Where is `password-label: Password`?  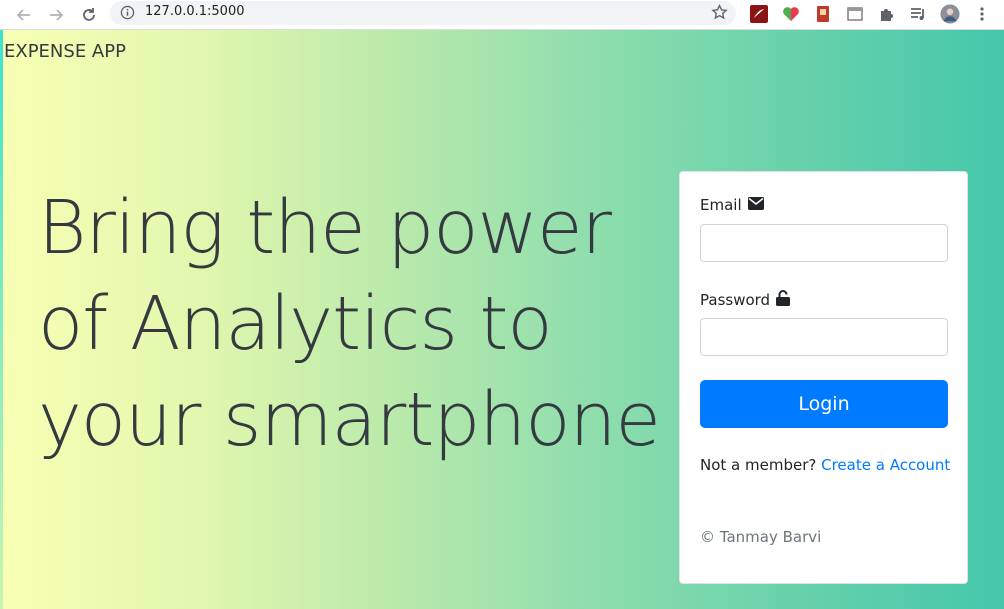 password-label: Password is located at coordinates (745, 300).